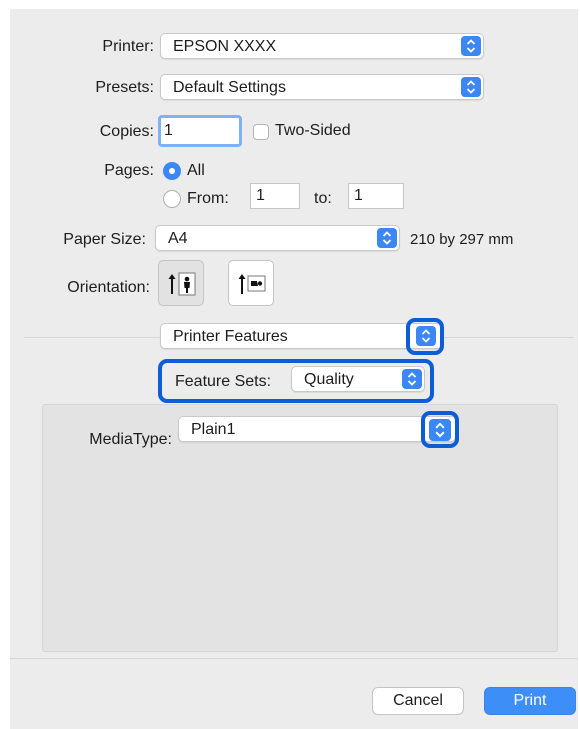  Describe the element at coordinates (130, 439) in the screenshot. I see `media-type-label: MediaType:` at that location.